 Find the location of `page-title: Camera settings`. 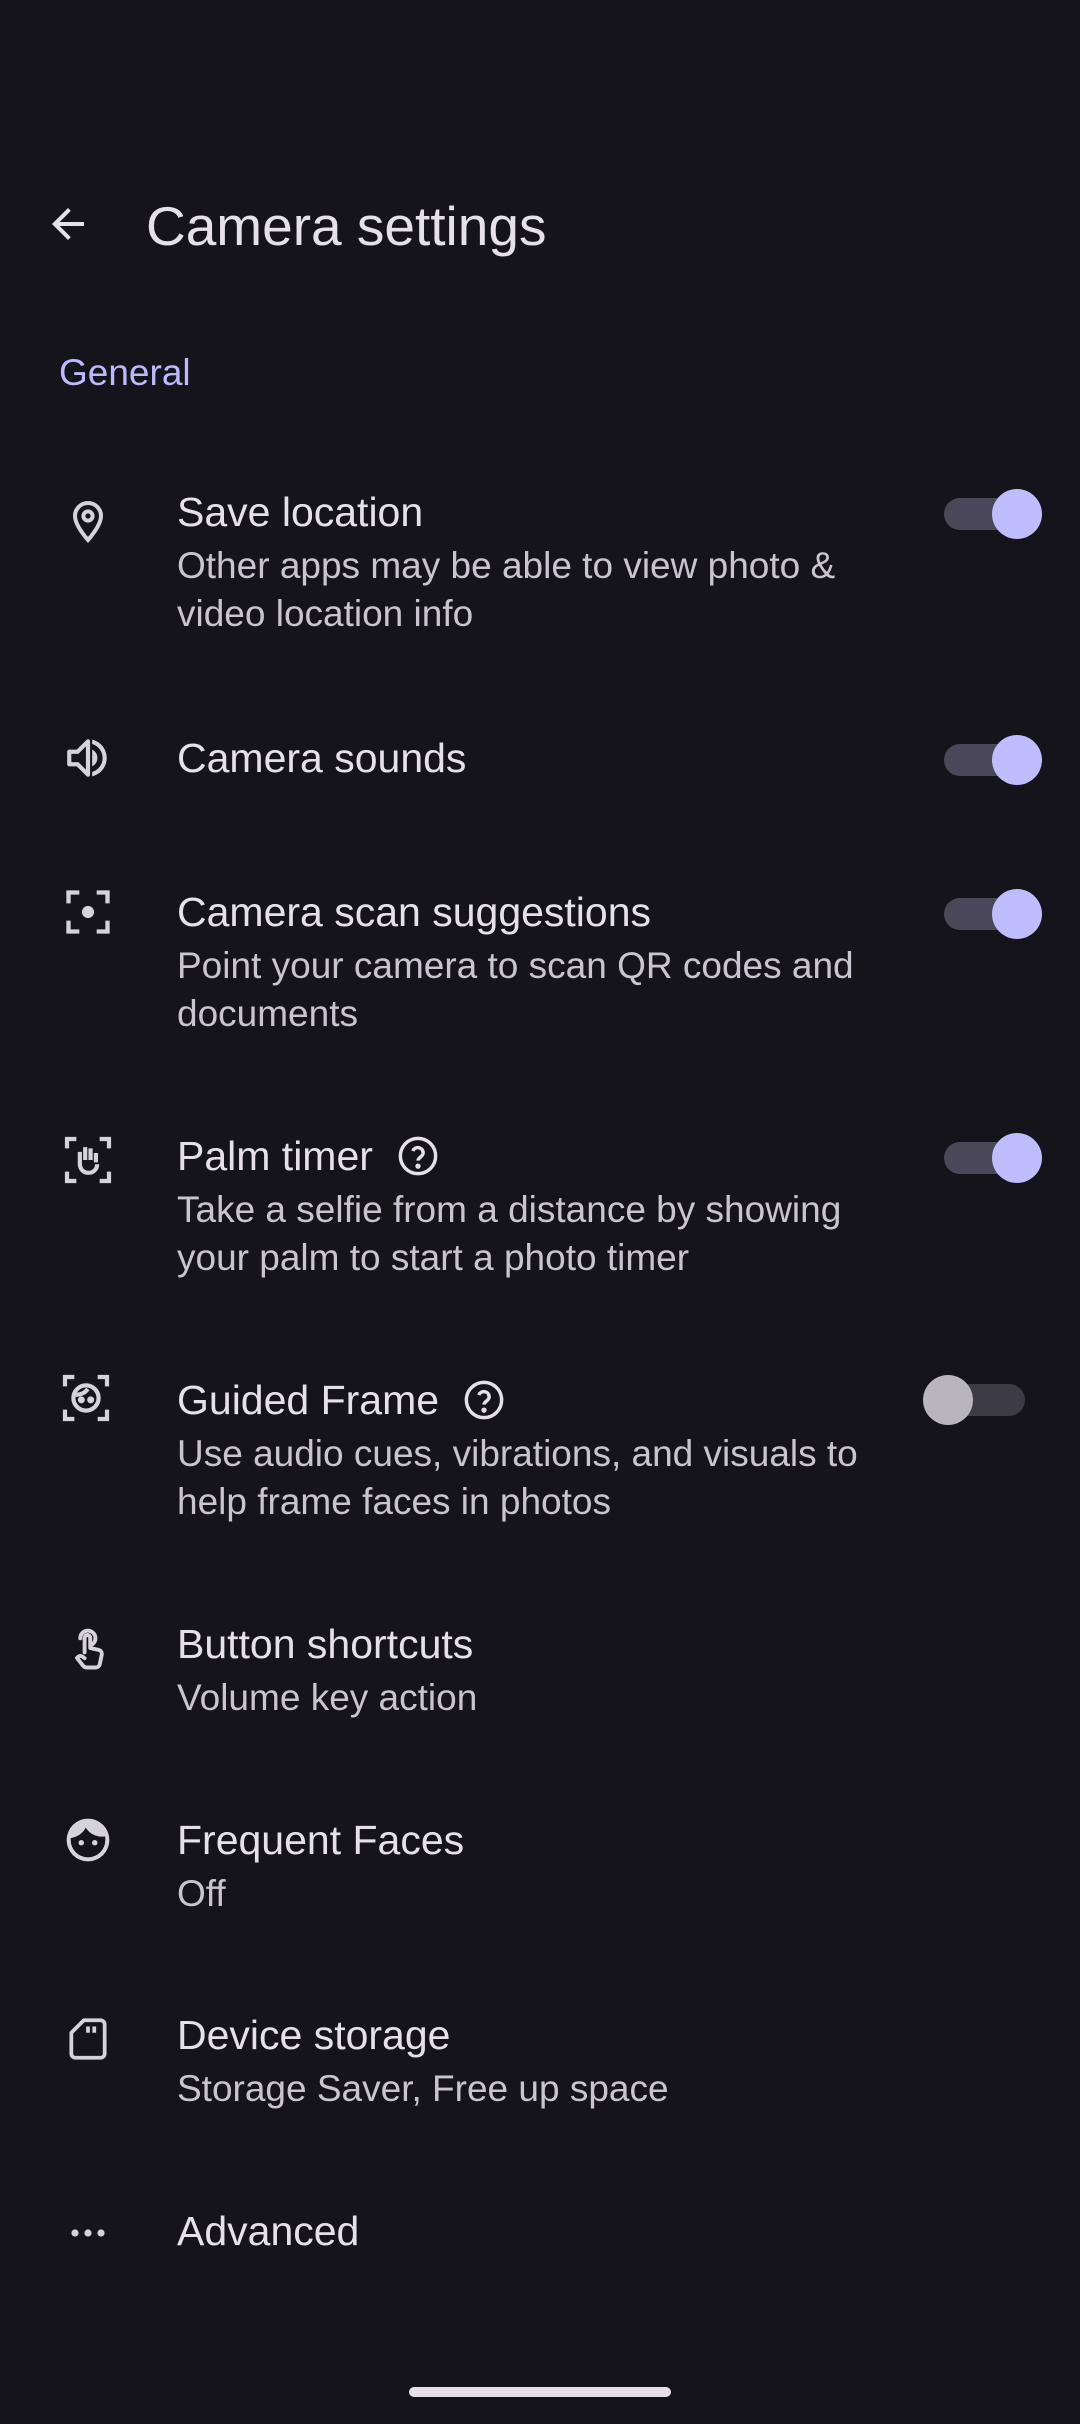

page-title: Camera settings is located at coordinates (346, 226).